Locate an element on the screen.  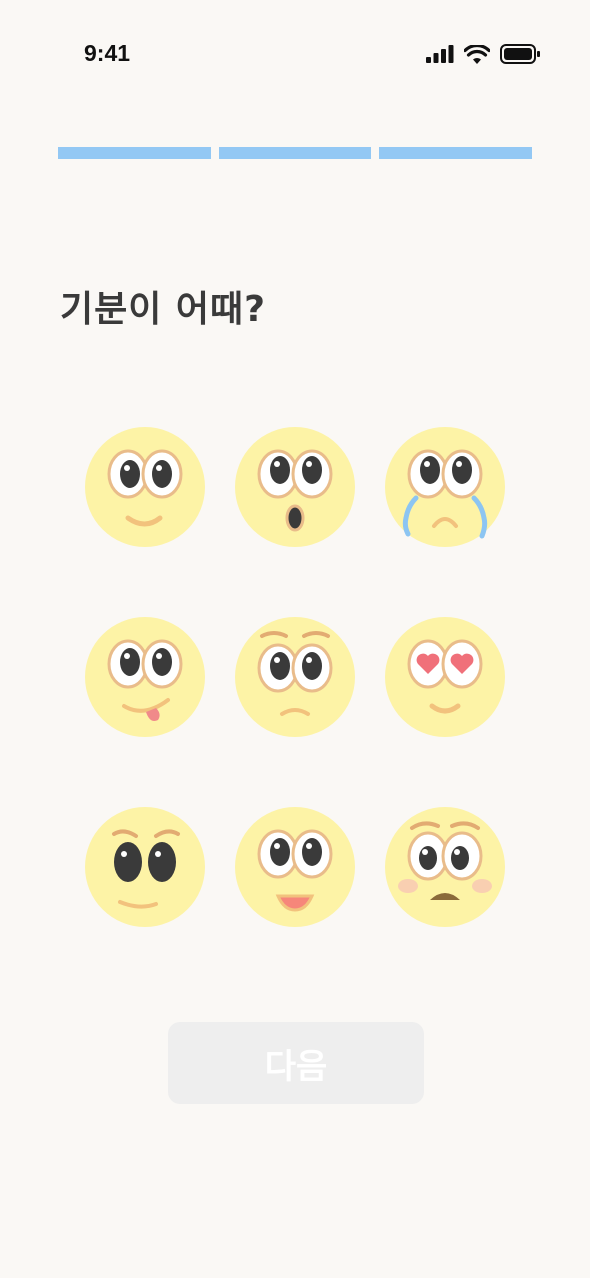
status-time: 9:41 is located at coordinates (107, 53).